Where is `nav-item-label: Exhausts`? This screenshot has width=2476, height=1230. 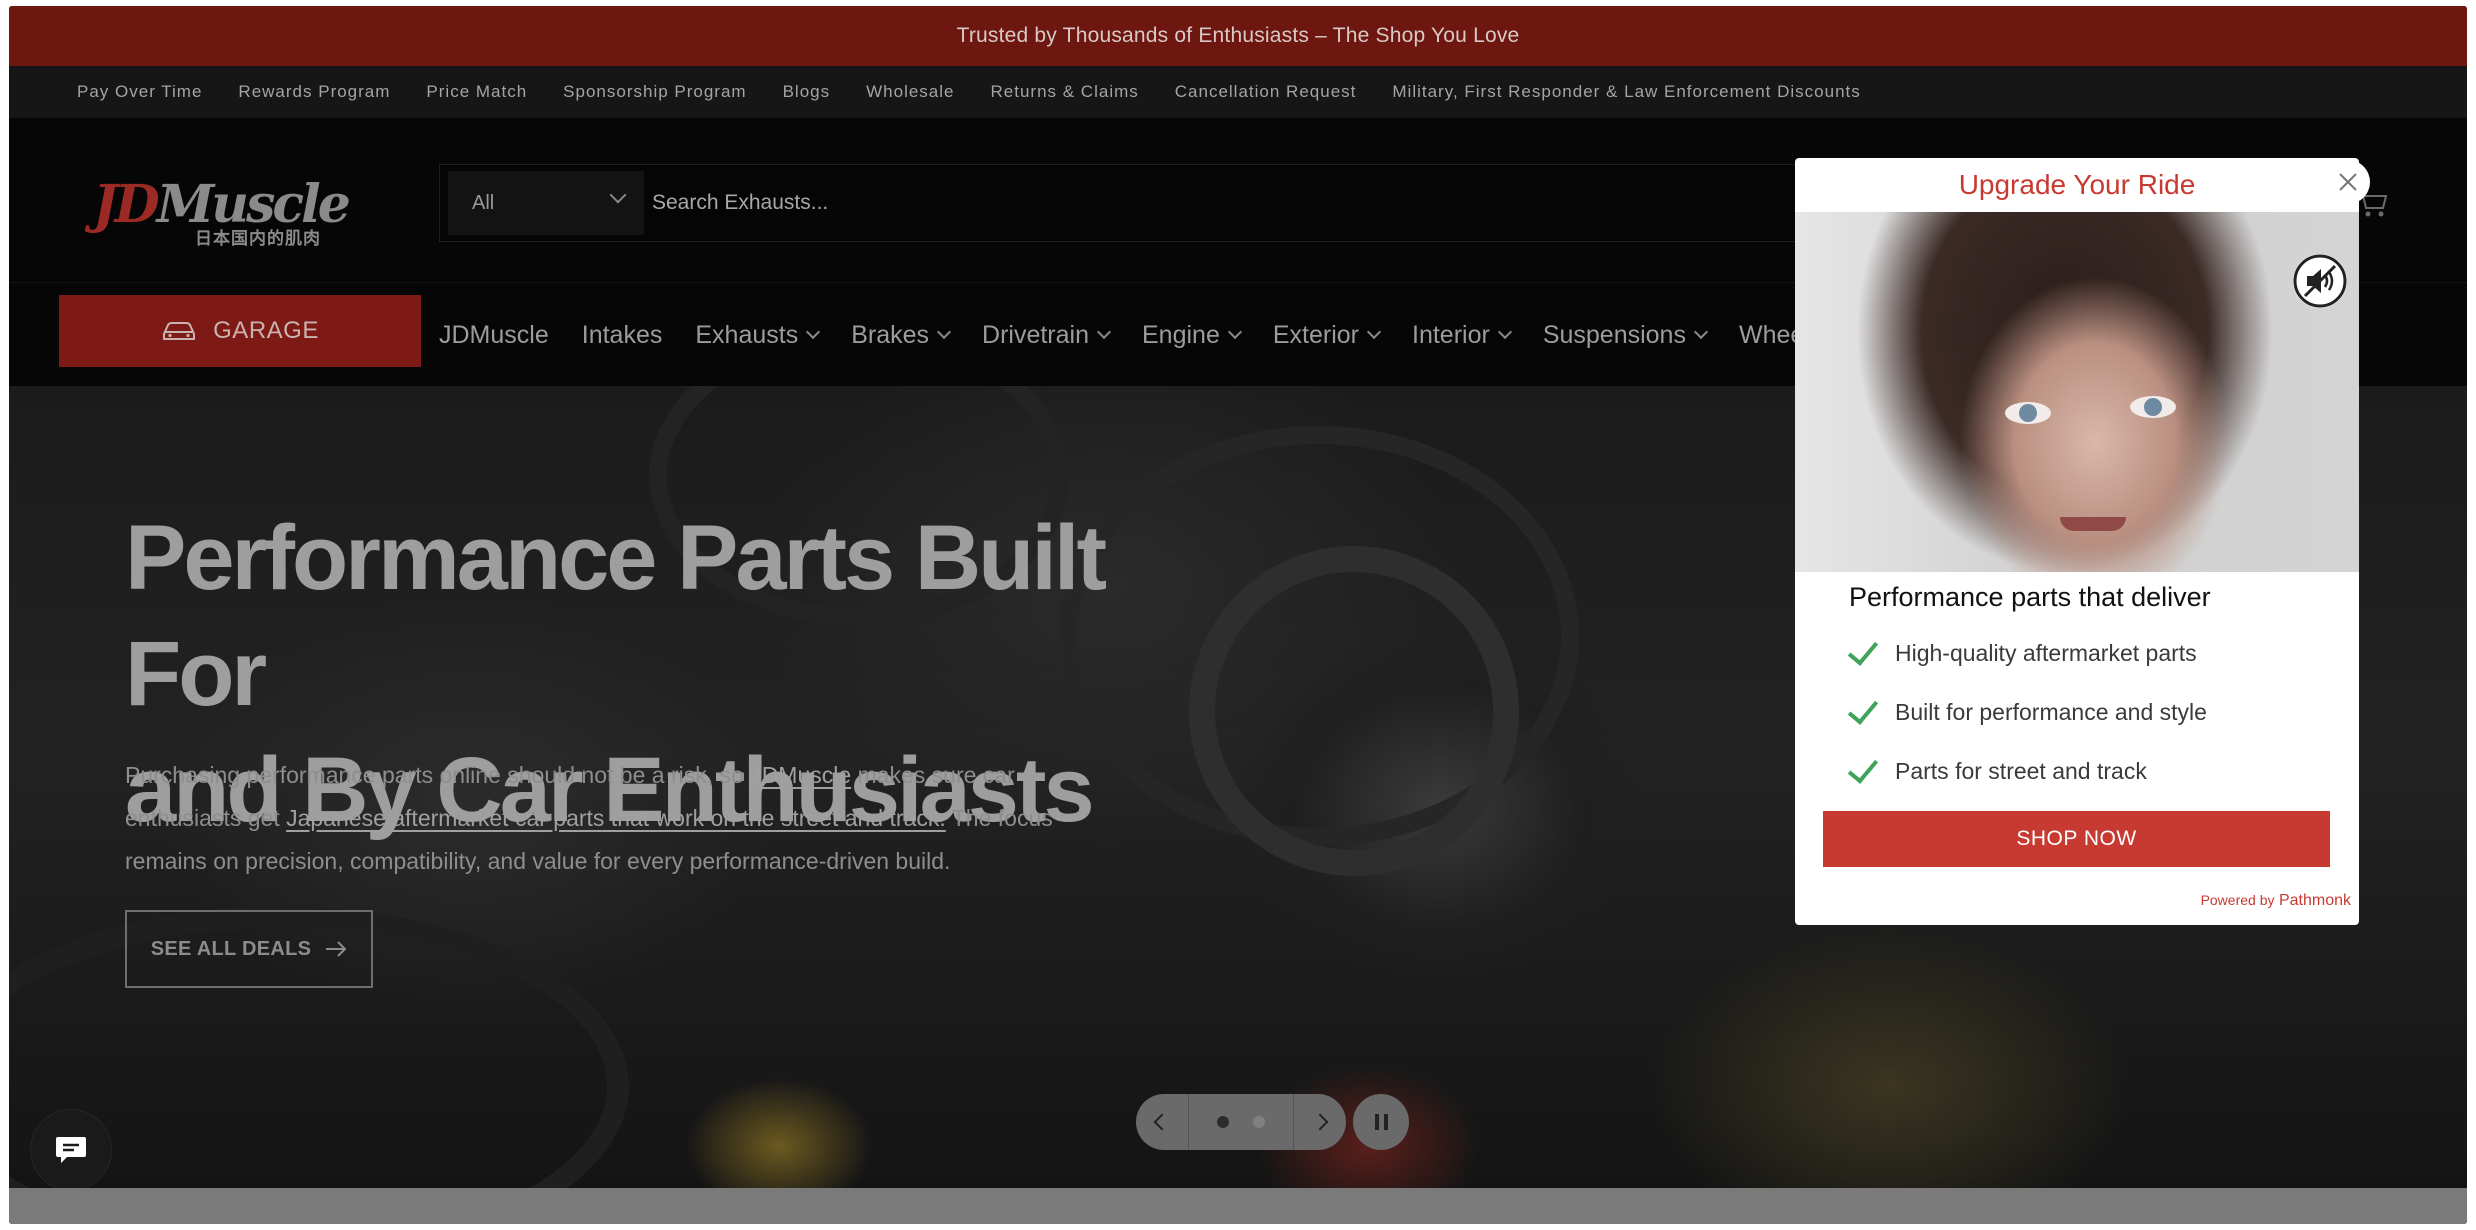
nav-item-label: Exhausts is located at coordinates (747, 334).